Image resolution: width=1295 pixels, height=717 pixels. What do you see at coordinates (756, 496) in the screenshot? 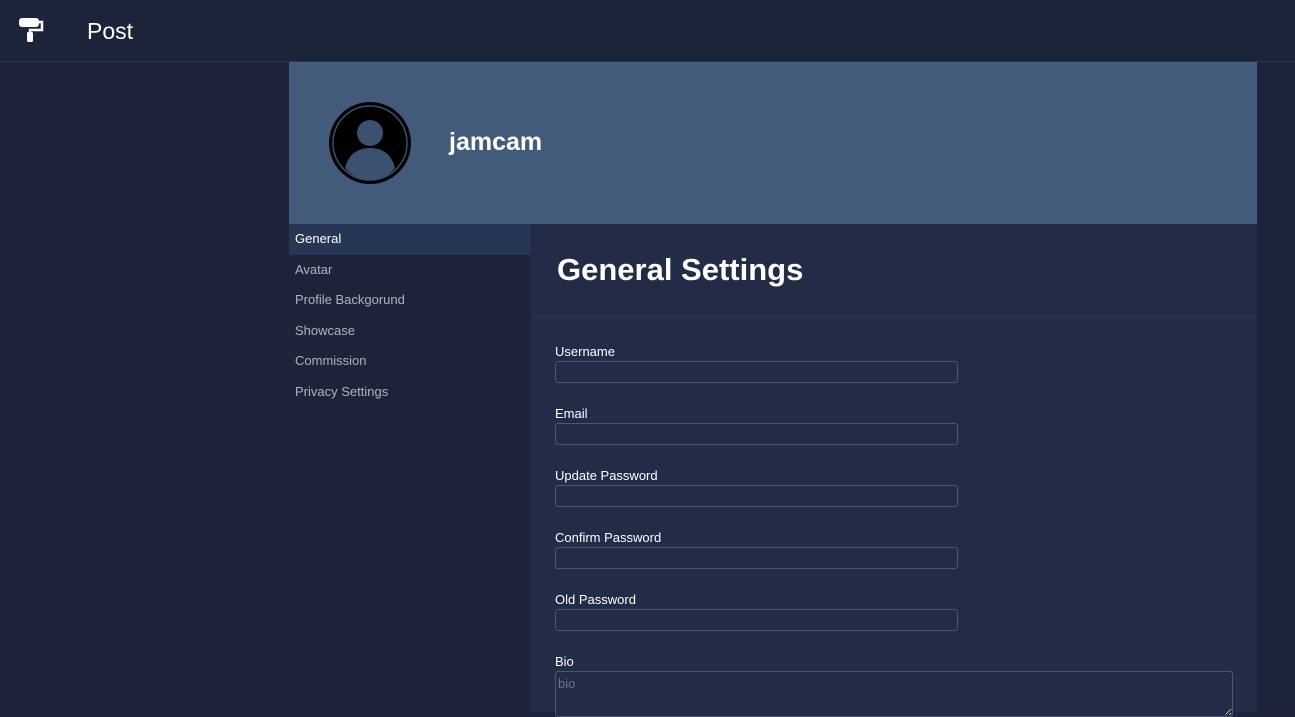
I see `update-password-input` at bounding box center [756, 496].